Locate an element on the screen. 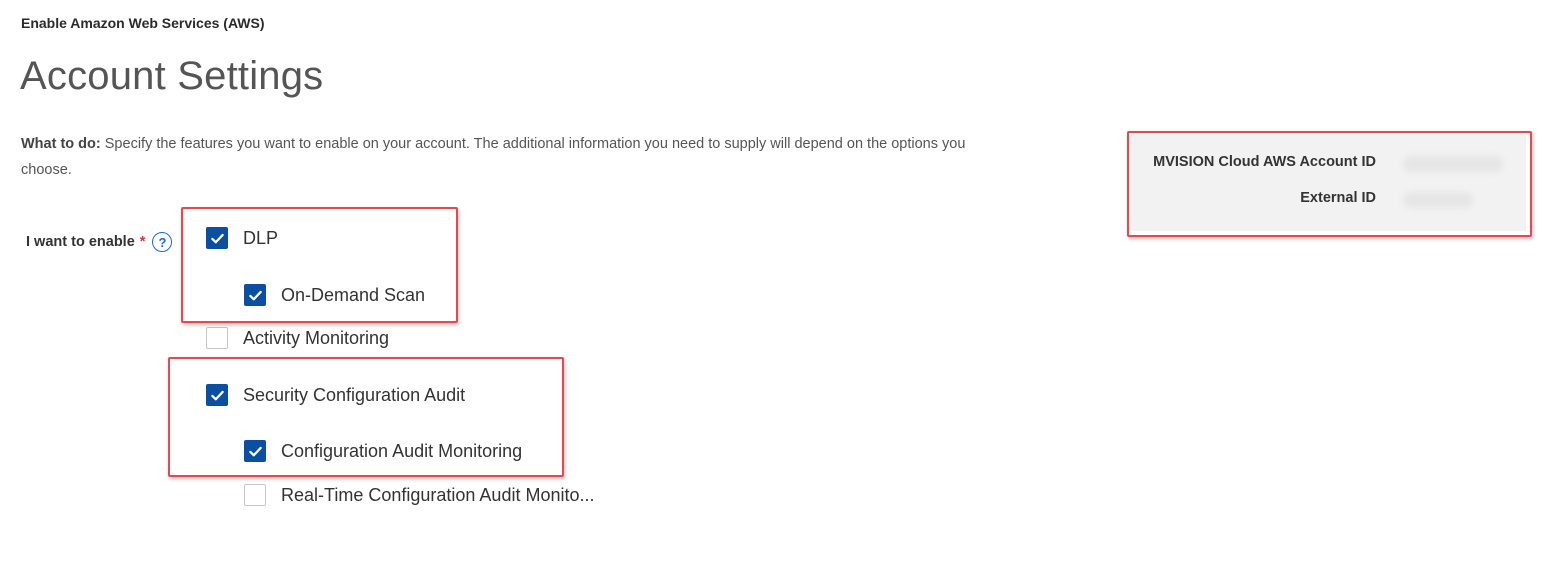 The height and width of the screenshot is (574, 1568). breadcrumb: Enable Amazon Web Services (AWS) is located at coordinates (143, 23).